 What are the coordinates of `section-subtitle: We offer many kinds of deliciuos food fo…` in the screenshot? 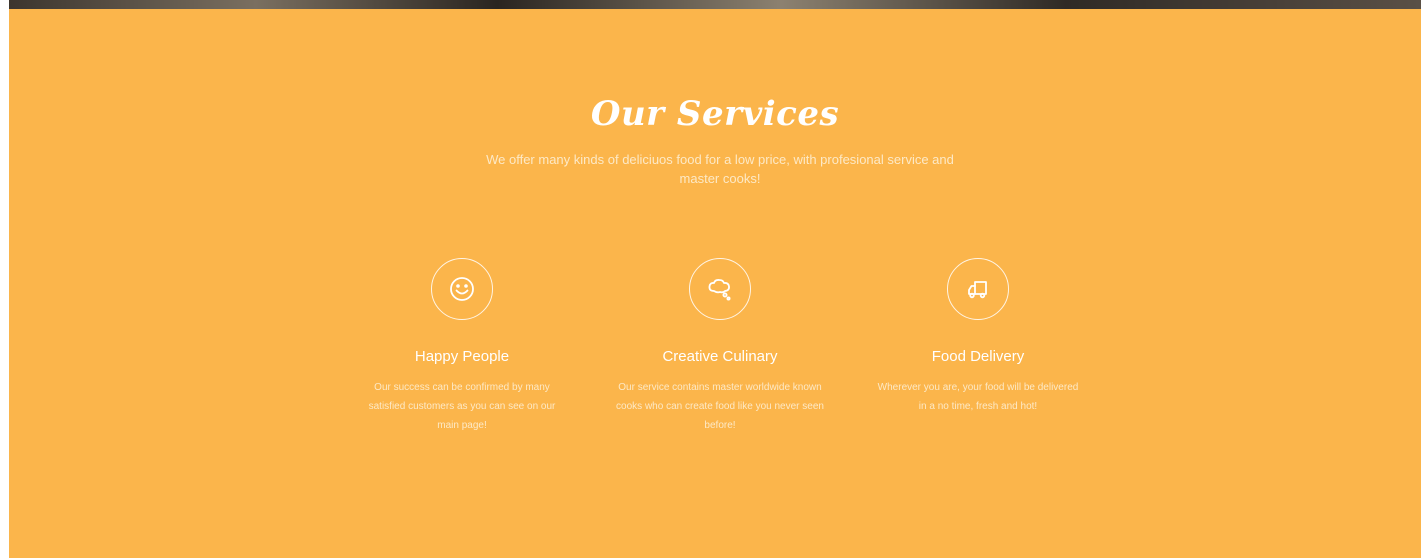 It's located at (720, 169).